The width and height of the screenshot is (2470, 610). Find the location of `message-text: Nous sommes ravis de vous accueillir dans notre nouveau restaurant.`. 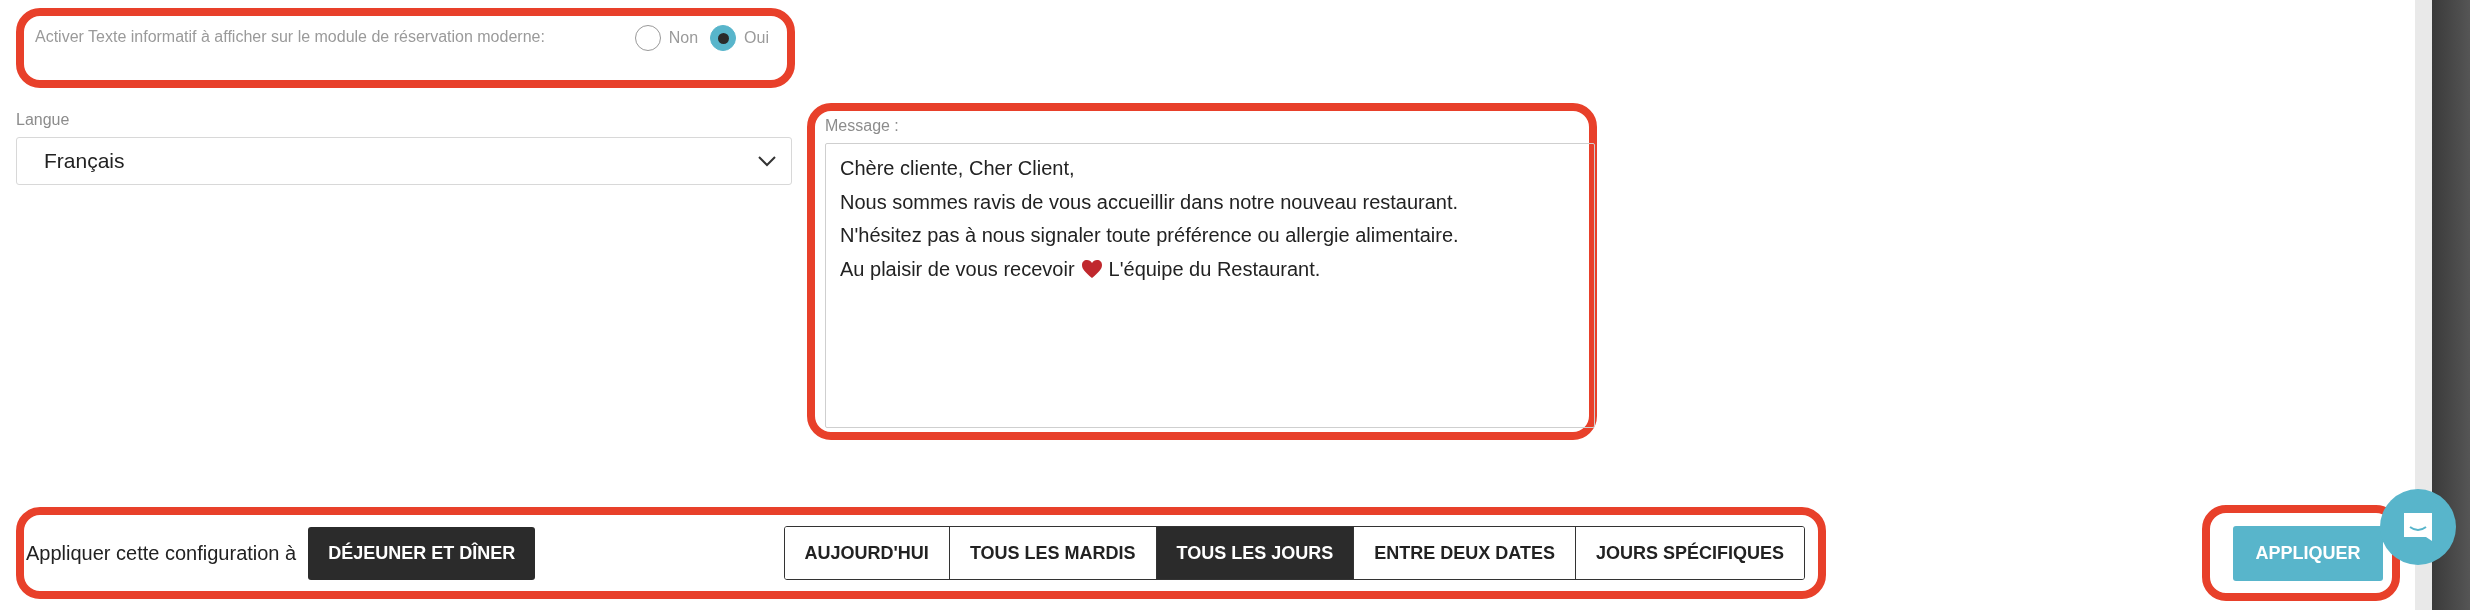

message-text: Nous sommes ravis de vous accueillir dans notre nouveau restaurant. is located at coordinates (1149, 202).